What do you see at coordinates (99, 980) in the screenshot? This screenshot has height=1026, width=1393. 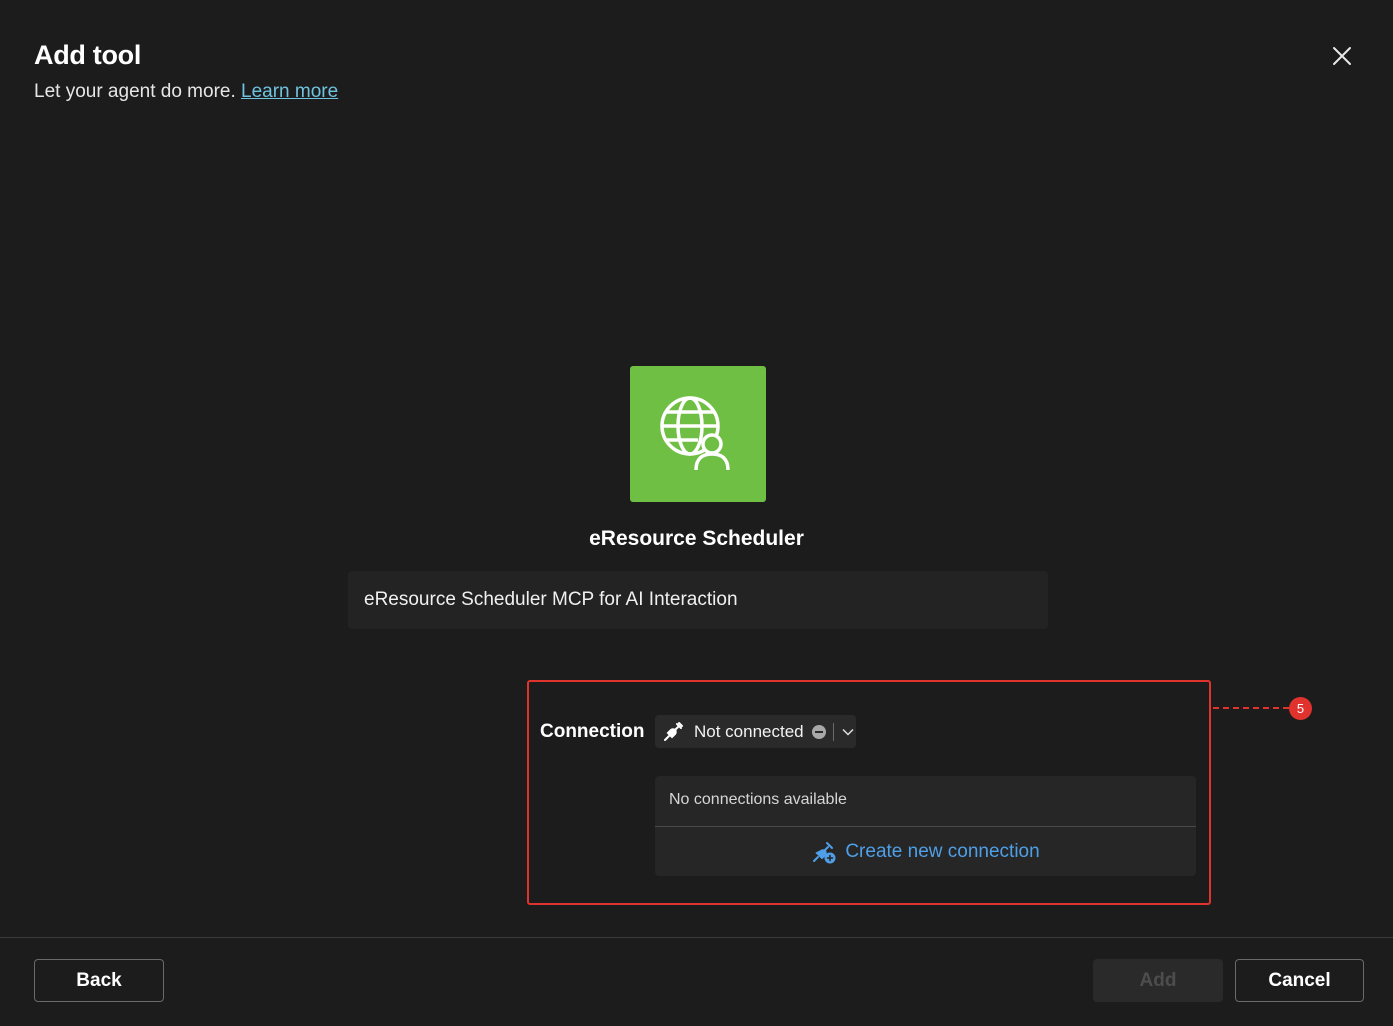 I see `back-button: Back` at bounding box center [99, 980].